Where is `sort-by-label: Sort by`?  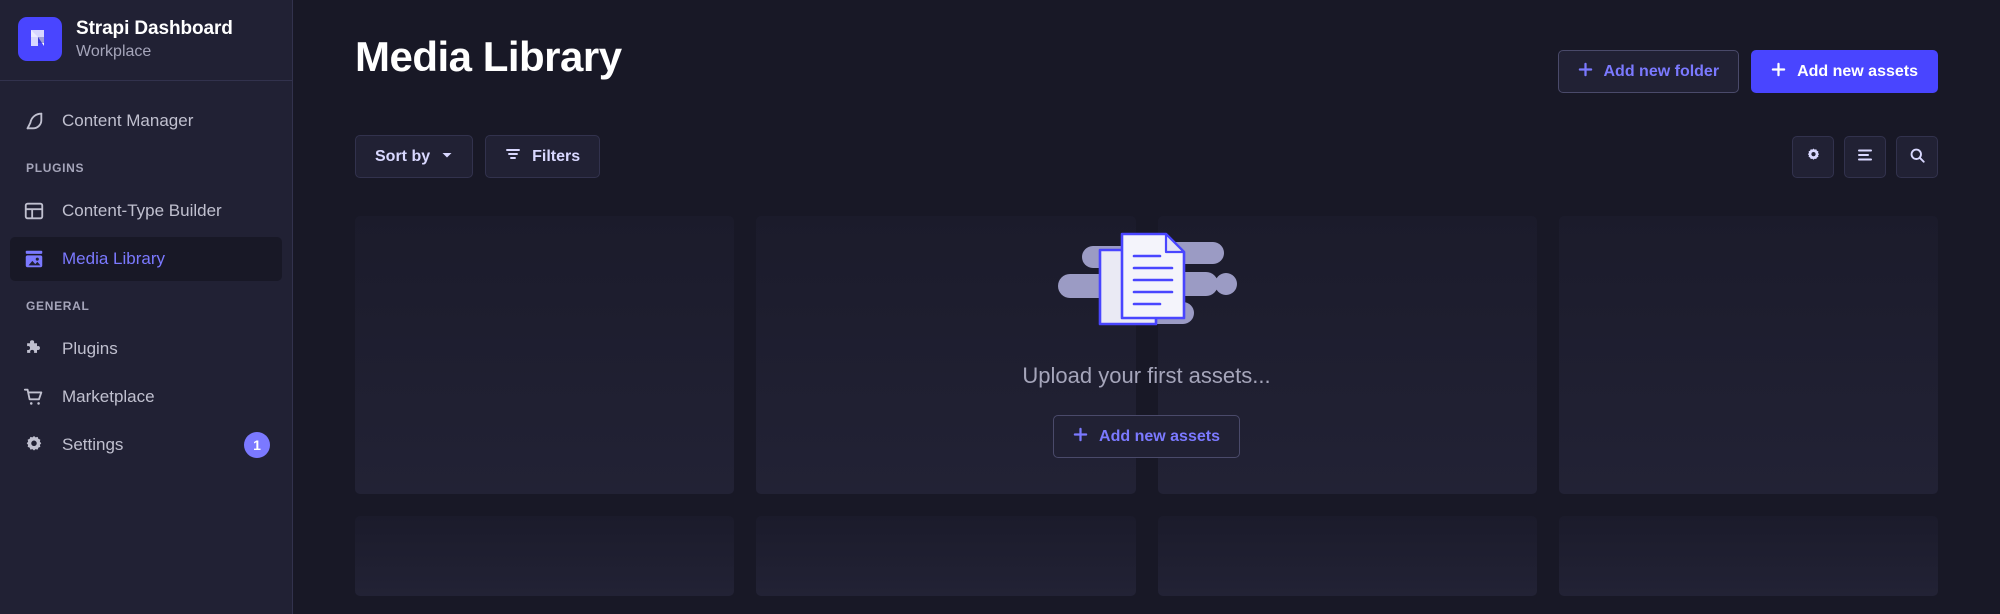
sort-by-label: Sort by is located at coordinates (403, 156).